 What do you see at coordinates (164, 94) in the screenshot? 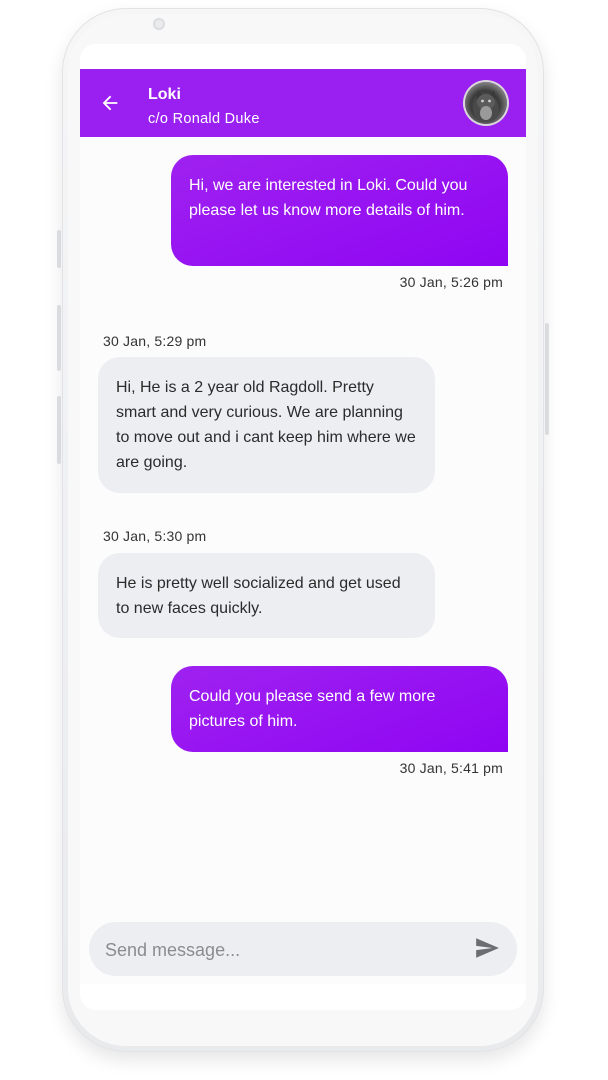
I see `contact-name: Loki` at bounding box center [164, 94].